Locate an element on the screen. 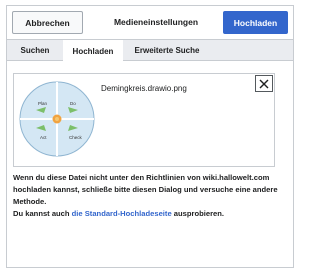  thumb-label-act: Act is located at coordinates (43, 137).